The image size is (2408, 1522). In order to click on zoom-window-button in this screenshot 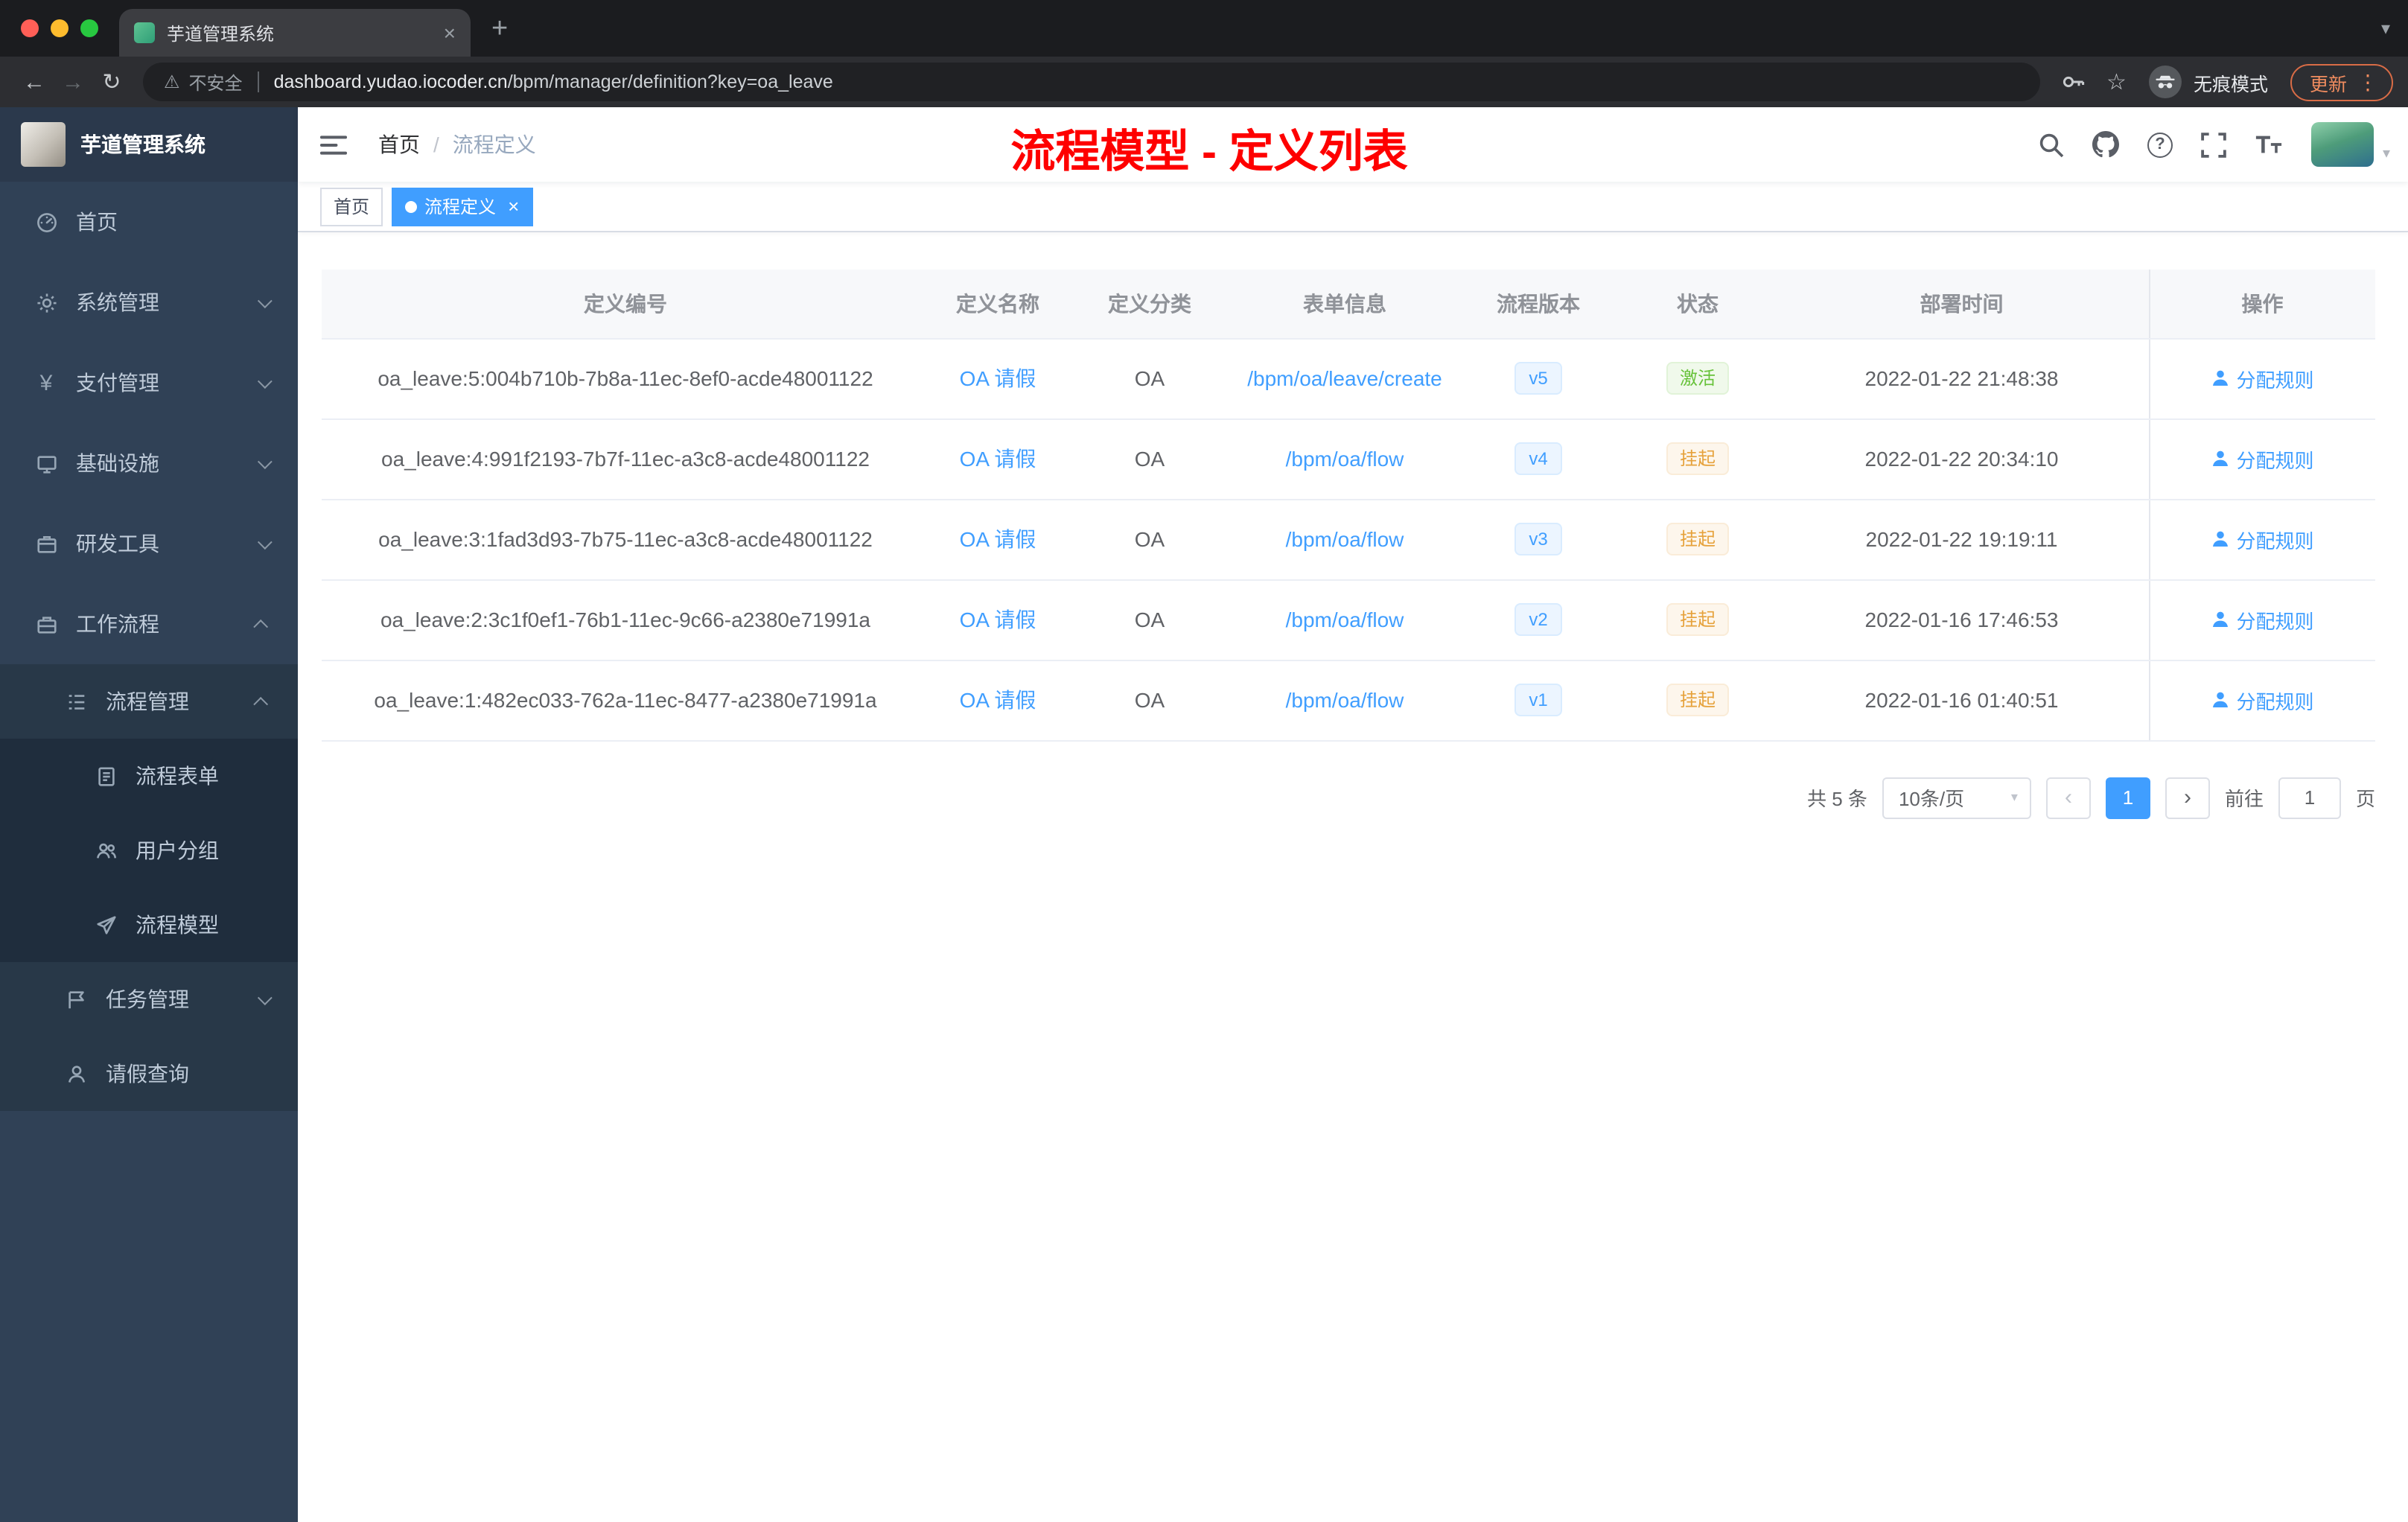, I will do `click(89, 28)`.